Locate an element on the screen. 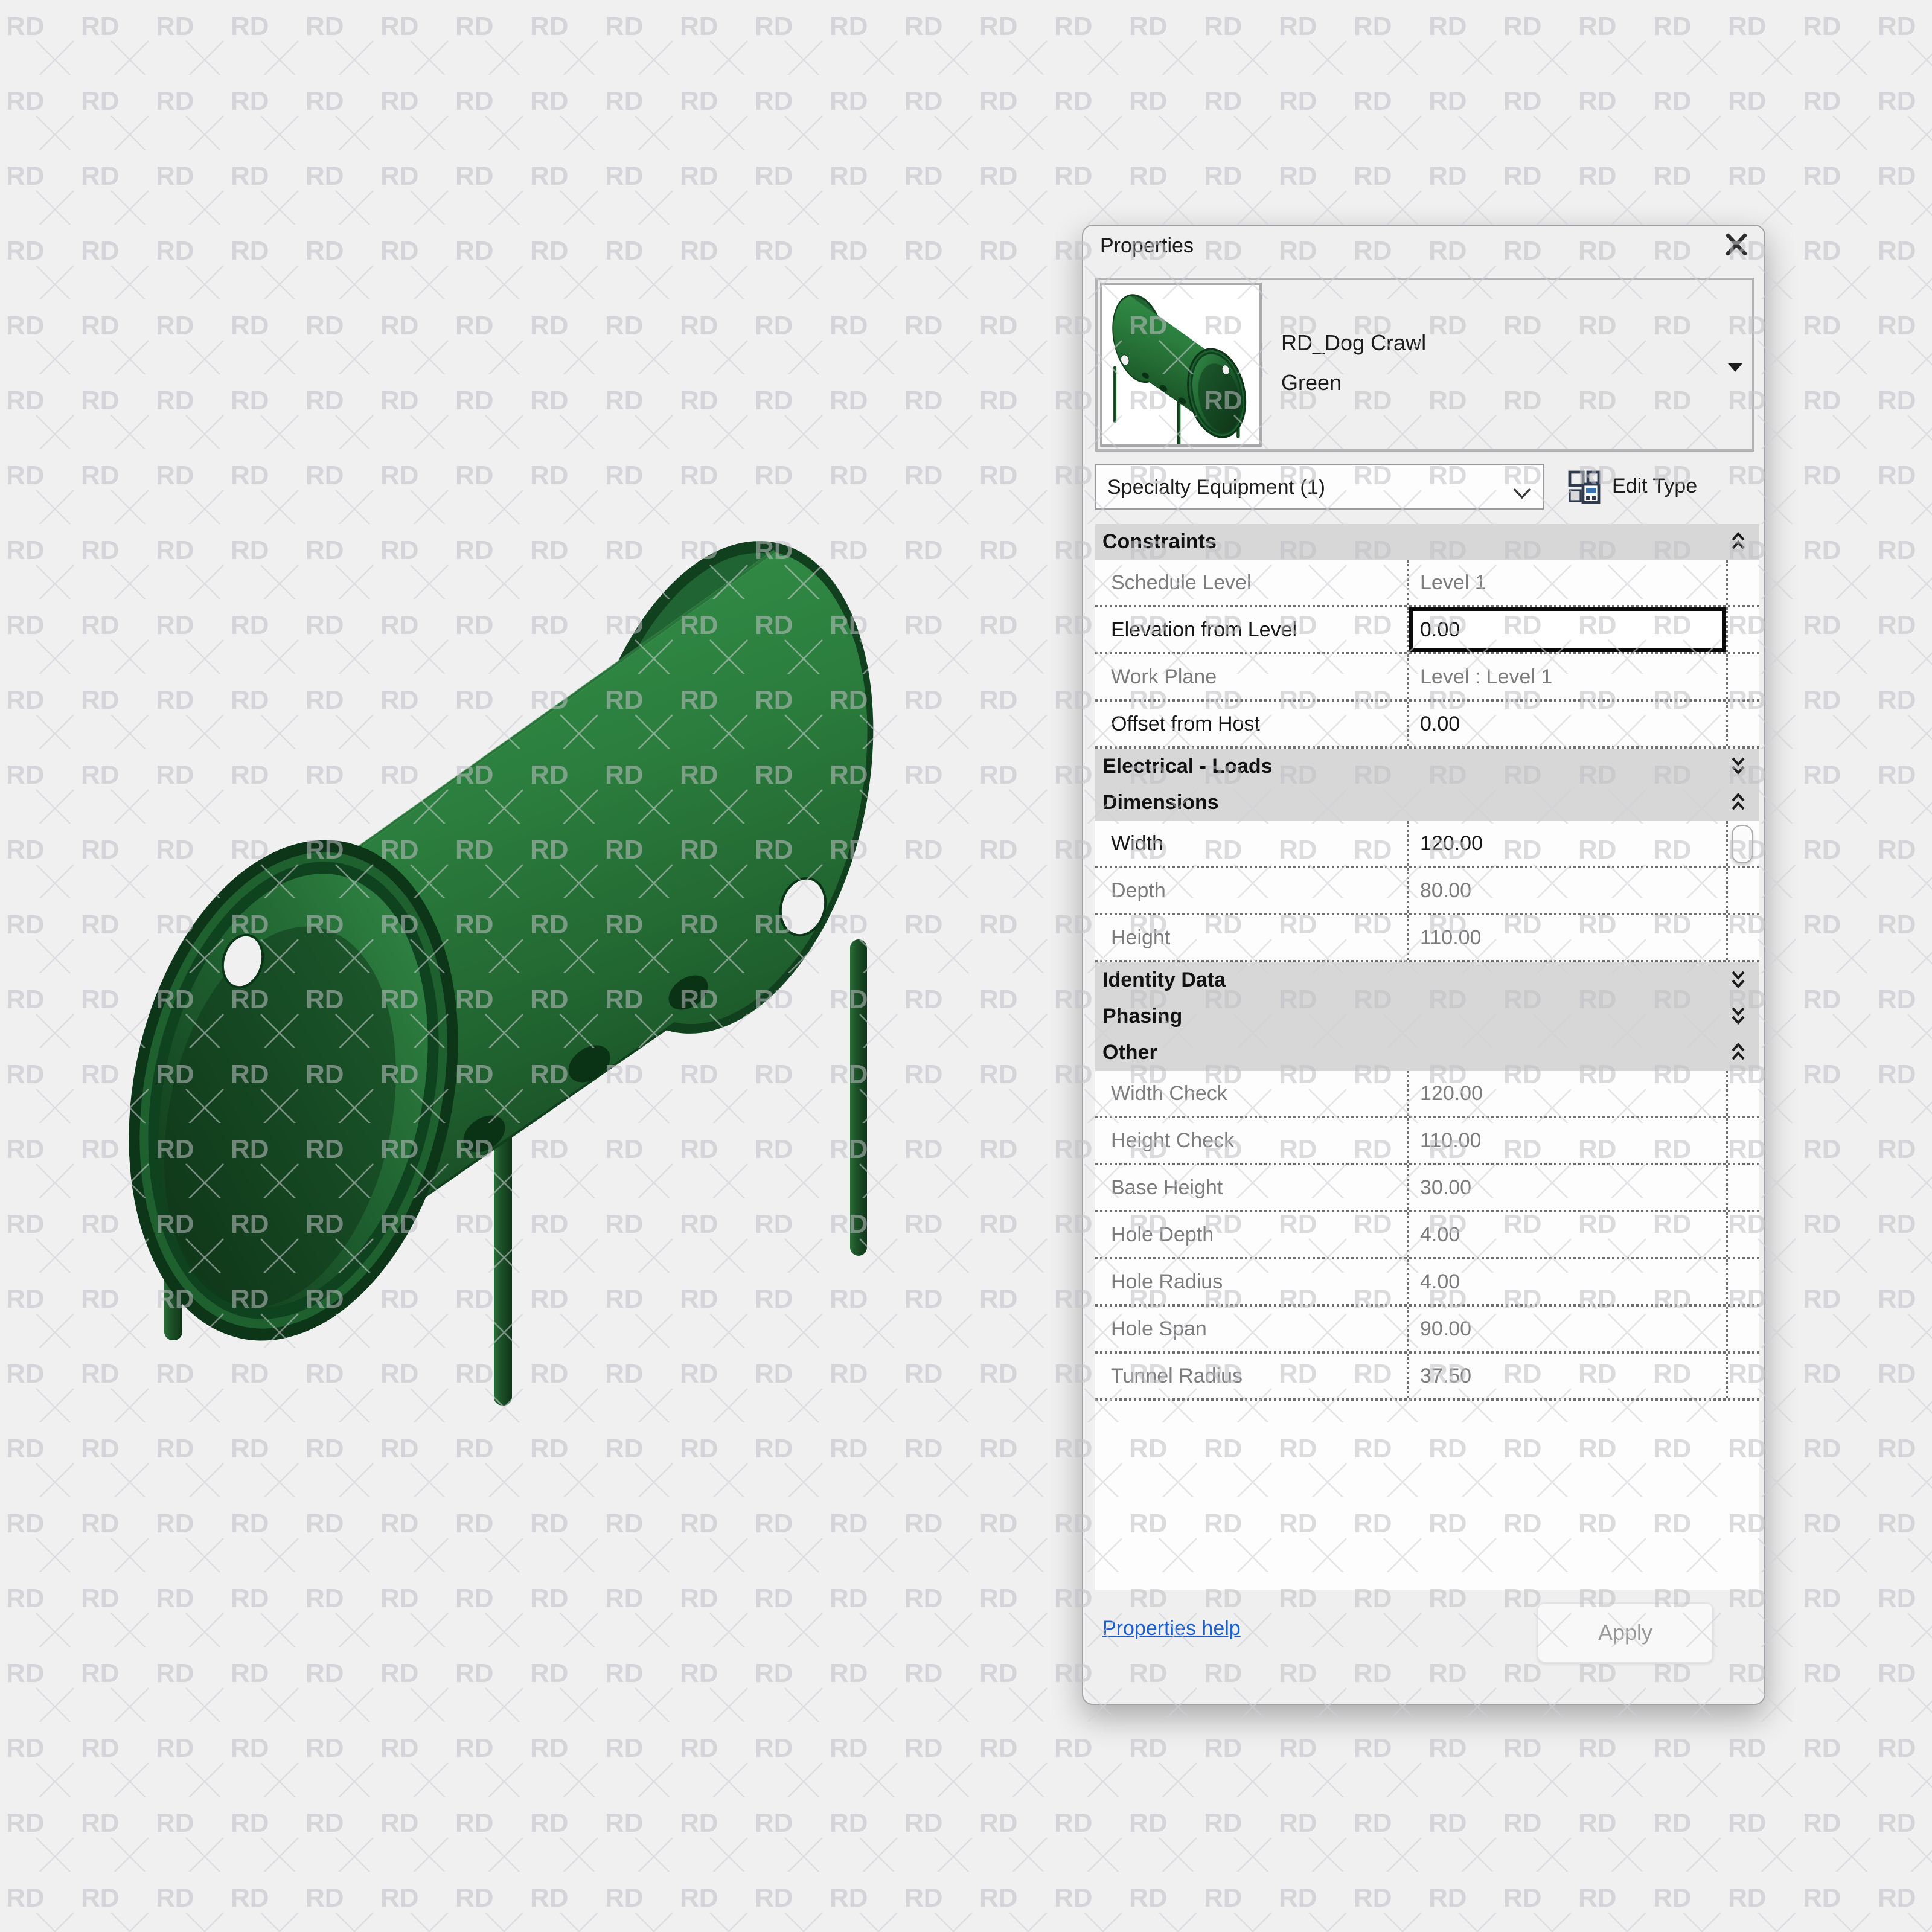 Image resolution: width=1932 pixels, height=1932 pixels. section-label: Identity Data is located at coordinates (1164, 980).